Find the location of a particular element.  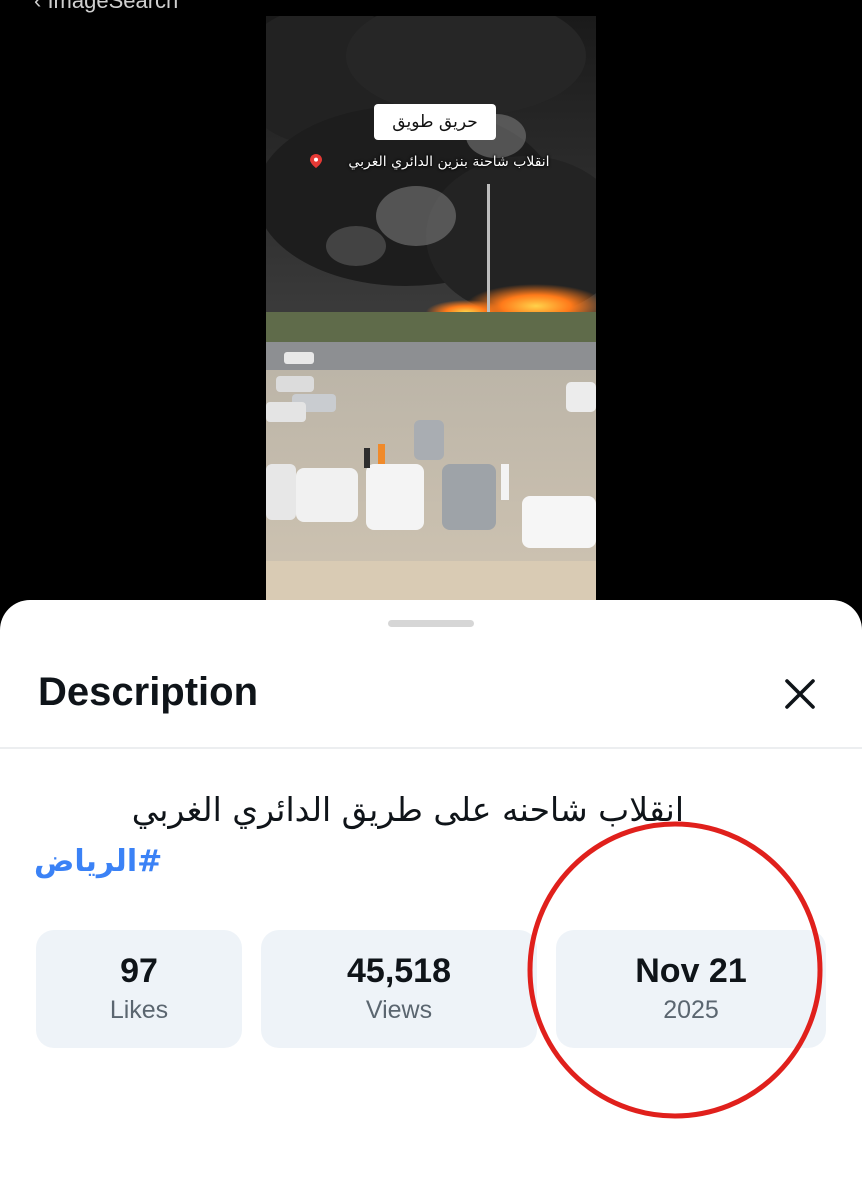

post-date: Nov 21 is located at coordinates (691, 971).